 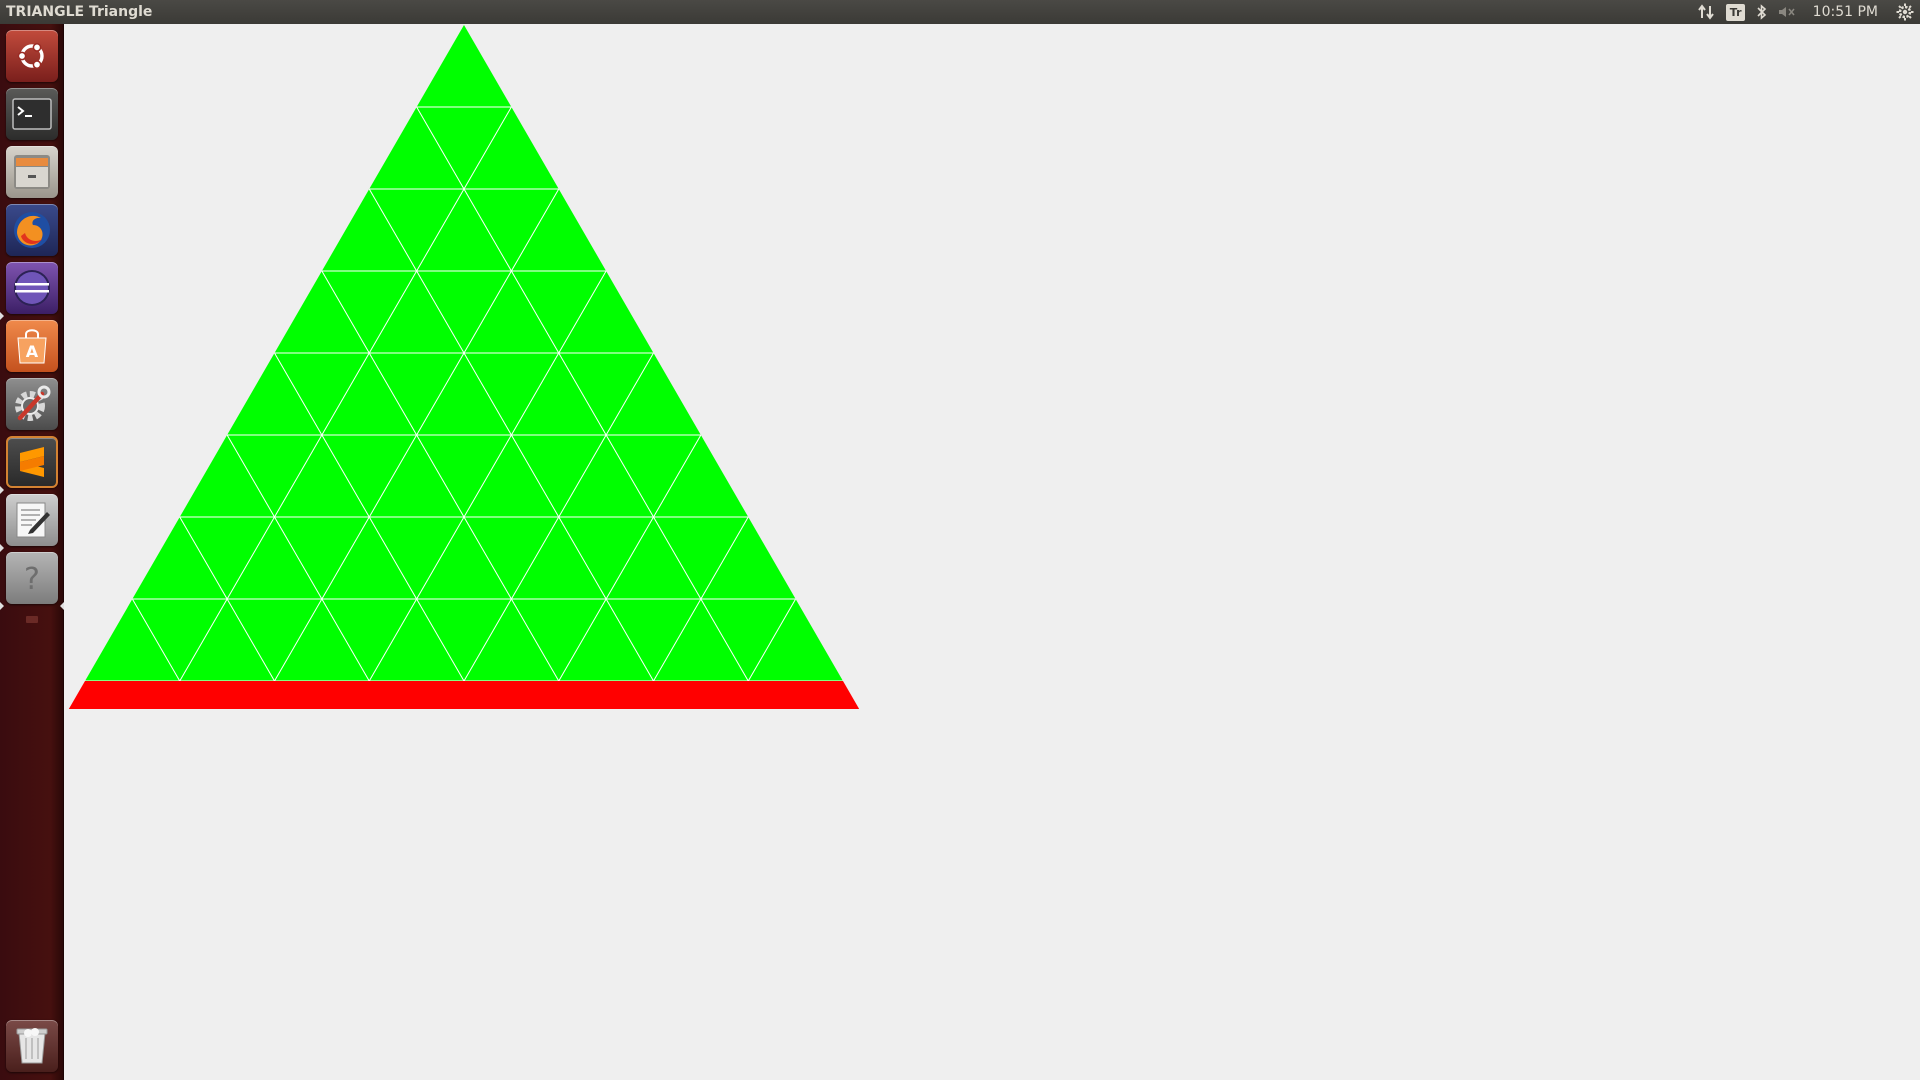 I want to click on launcher: A ?, so click(x=32, y=552).